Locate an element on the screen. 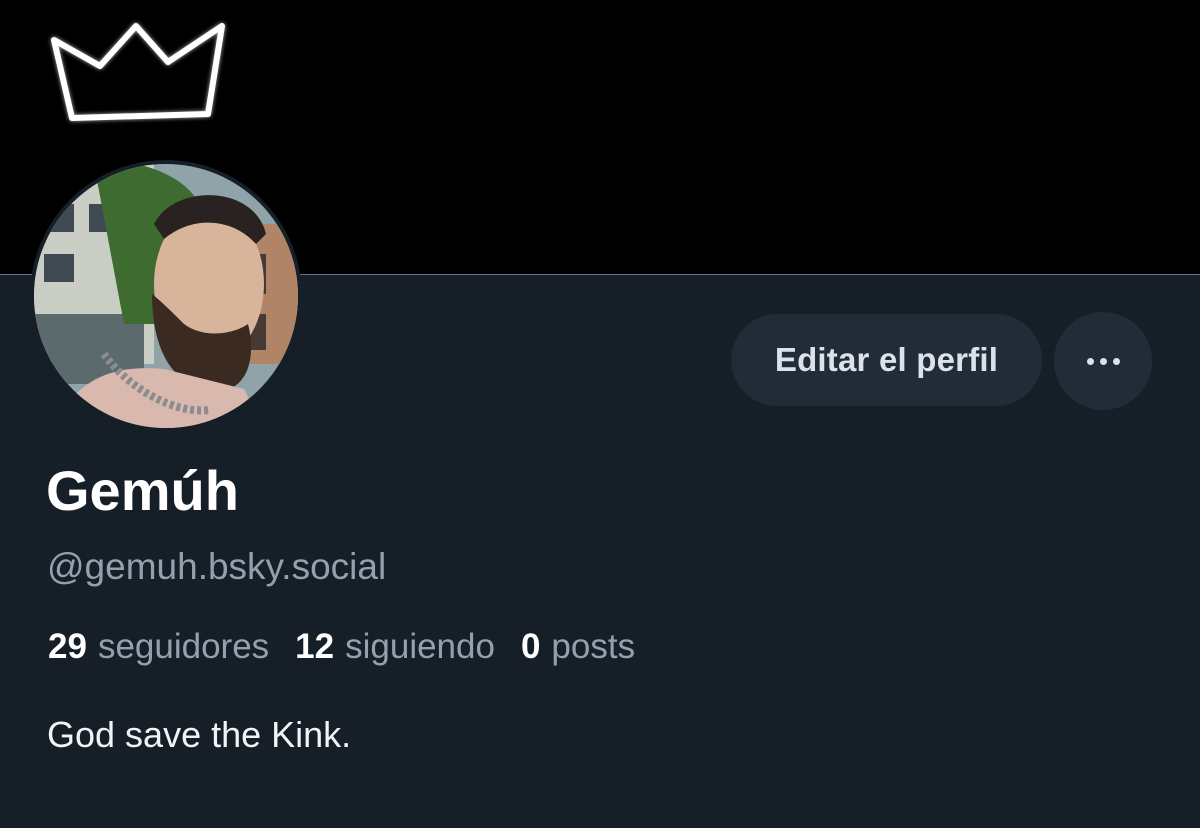 The image size is (1200, 828). profile-stats: 29 seguidores 12 siguiendo 0 posts is located at coordinates (341, 647).